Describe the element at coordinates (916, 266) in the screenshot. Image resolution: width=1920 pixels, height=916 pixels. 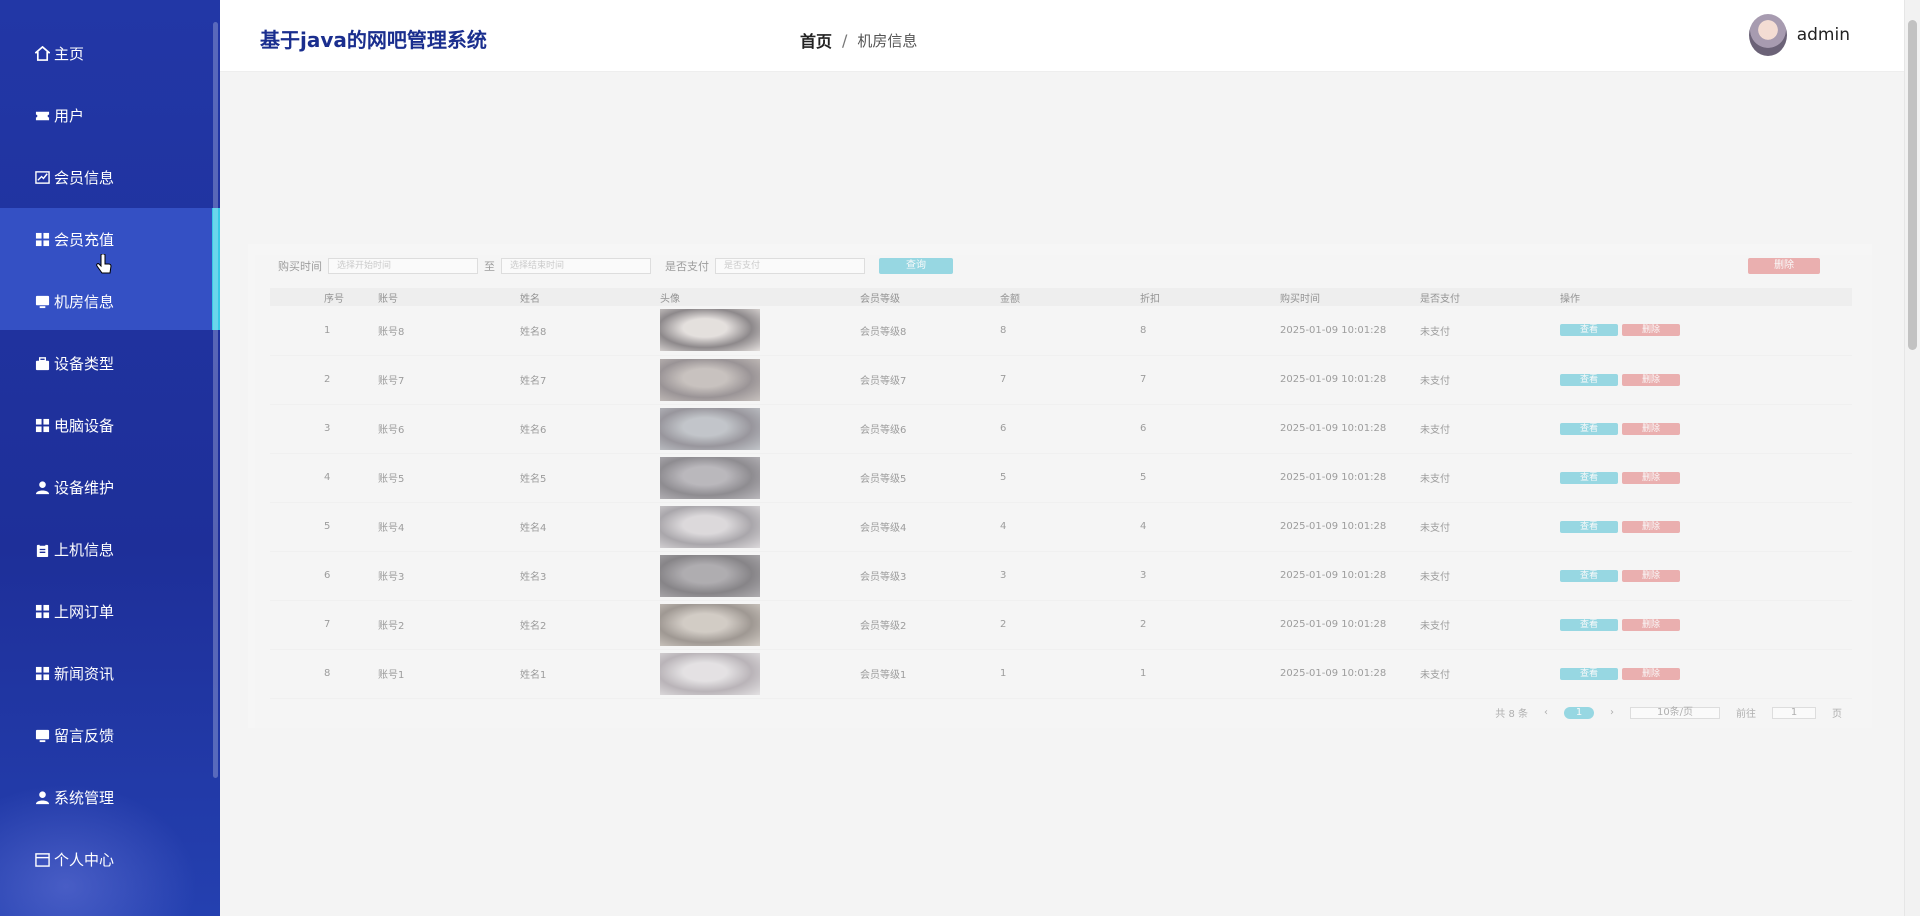
I see `search-button: 查询` at that location.